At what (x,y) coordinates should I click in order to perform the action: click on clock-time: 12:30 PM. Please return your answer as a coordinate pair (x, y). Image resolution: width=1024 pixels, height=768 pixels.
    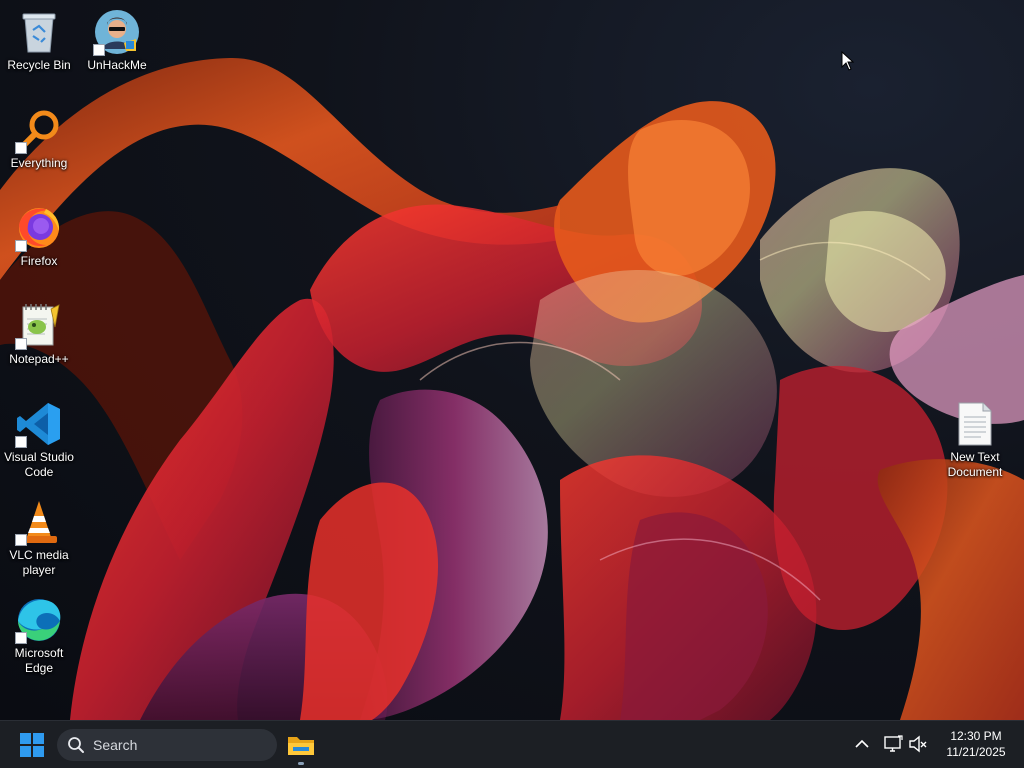
    Looking at the image, I should click on (976, 736).